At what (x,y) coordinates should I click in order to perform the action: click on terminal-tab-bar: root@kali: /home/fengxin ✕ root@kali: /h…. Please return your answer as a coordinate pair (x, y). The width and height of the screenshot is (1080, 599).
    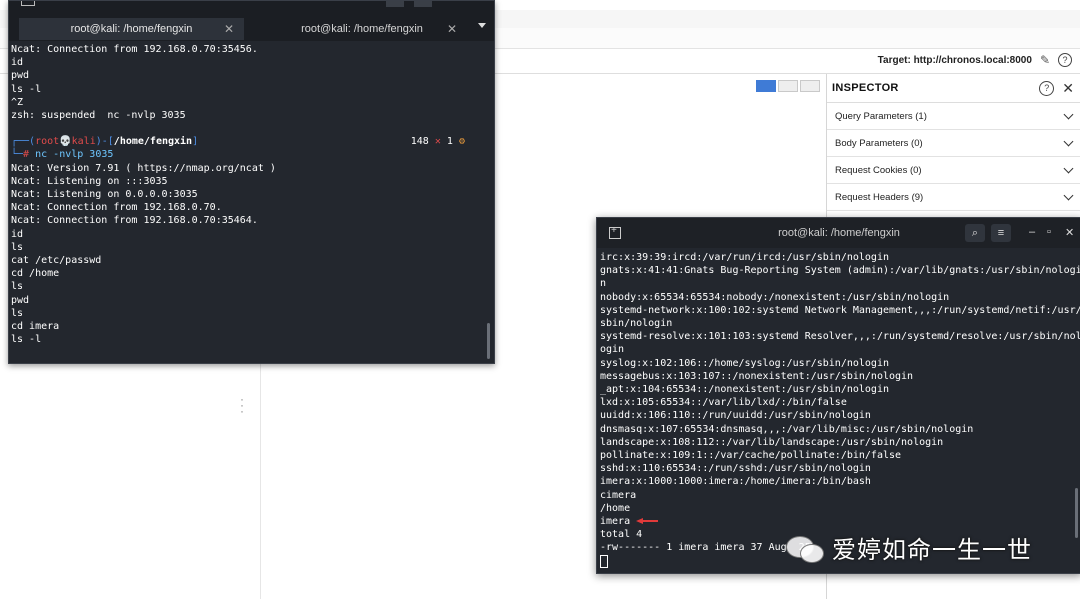
    Looking at the image, I should click on (251, 21).